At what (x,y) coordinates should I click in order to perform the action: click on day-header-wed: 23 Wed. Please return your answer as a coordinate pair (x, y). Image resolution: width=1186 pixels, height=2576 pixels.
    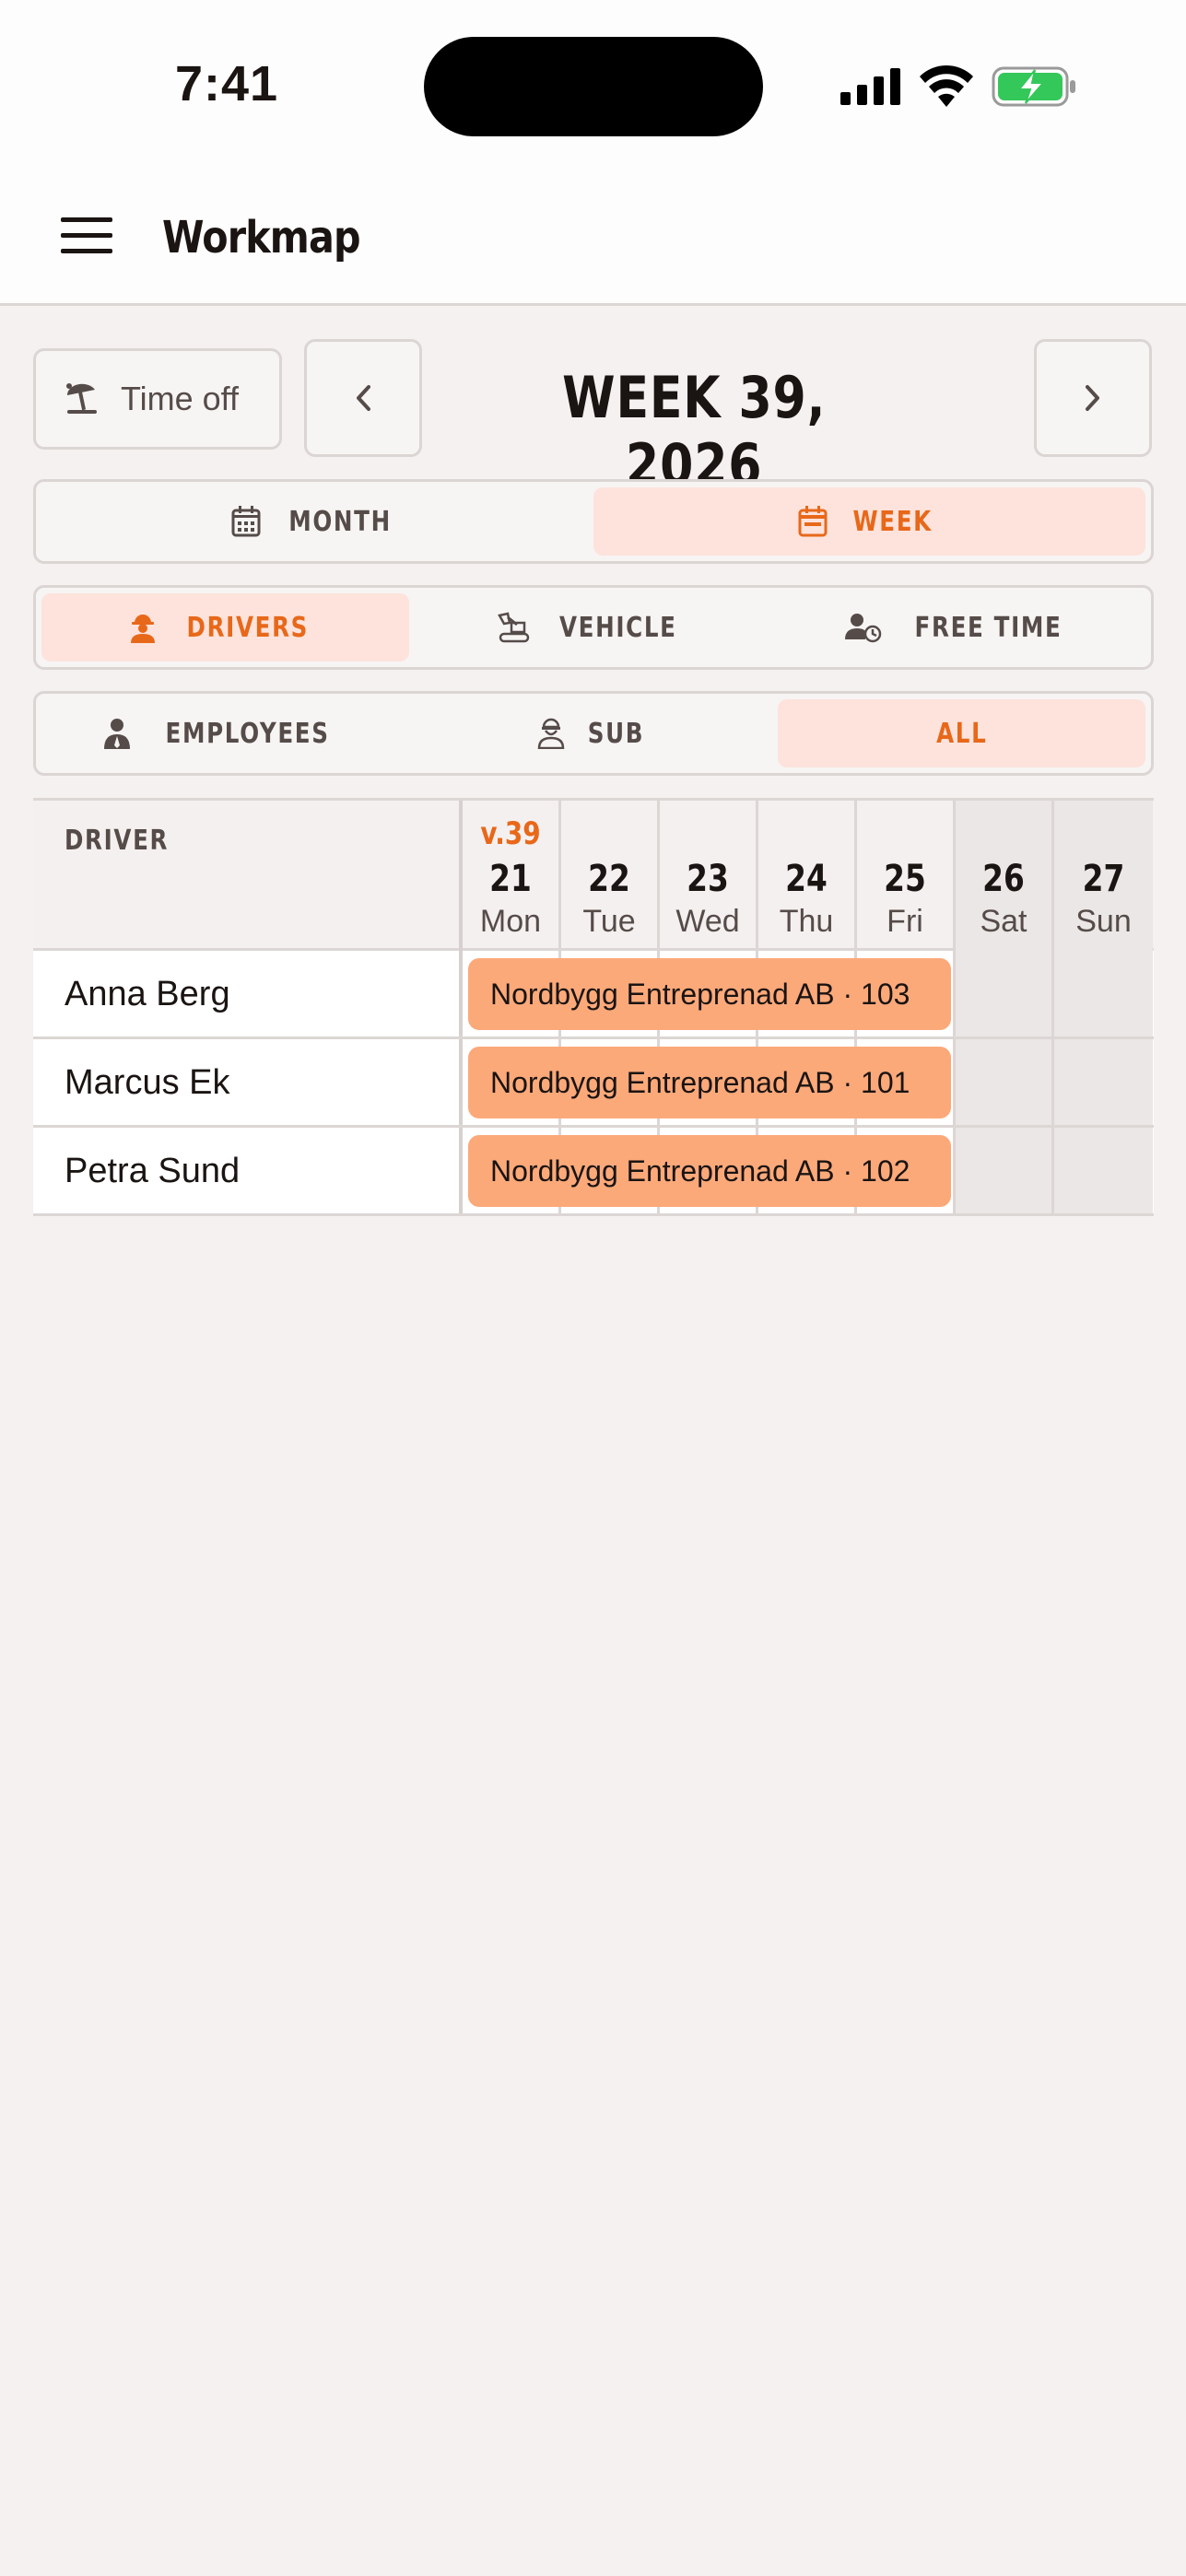
    Looking at the image, I should click on (709, 876).